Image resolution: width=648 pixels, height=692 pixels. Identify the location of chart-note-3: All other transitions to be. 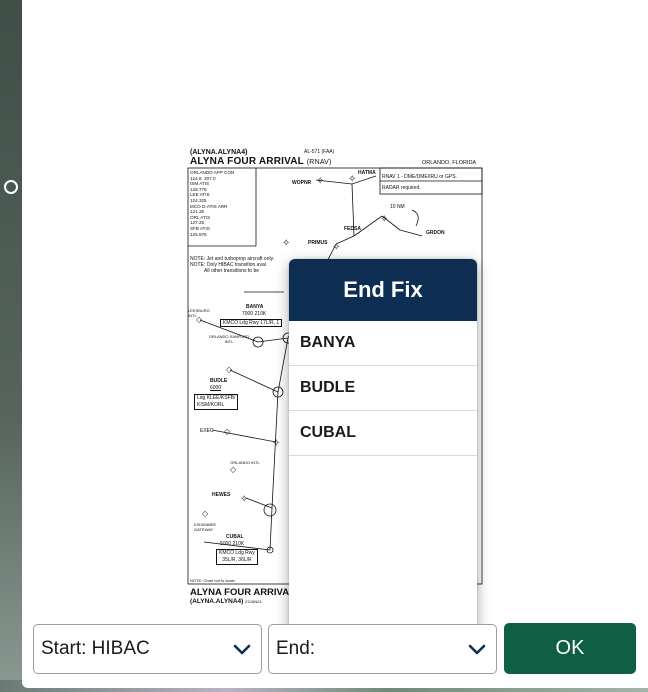
(232, 271).